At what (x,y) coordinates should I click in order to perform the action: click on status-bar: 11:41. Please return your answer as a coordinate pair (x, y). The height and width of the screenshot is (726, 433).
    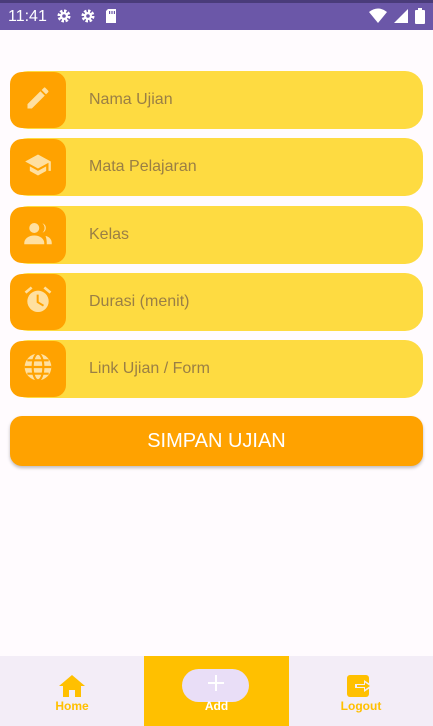
    Looking at the image, I should click on (216, 15).